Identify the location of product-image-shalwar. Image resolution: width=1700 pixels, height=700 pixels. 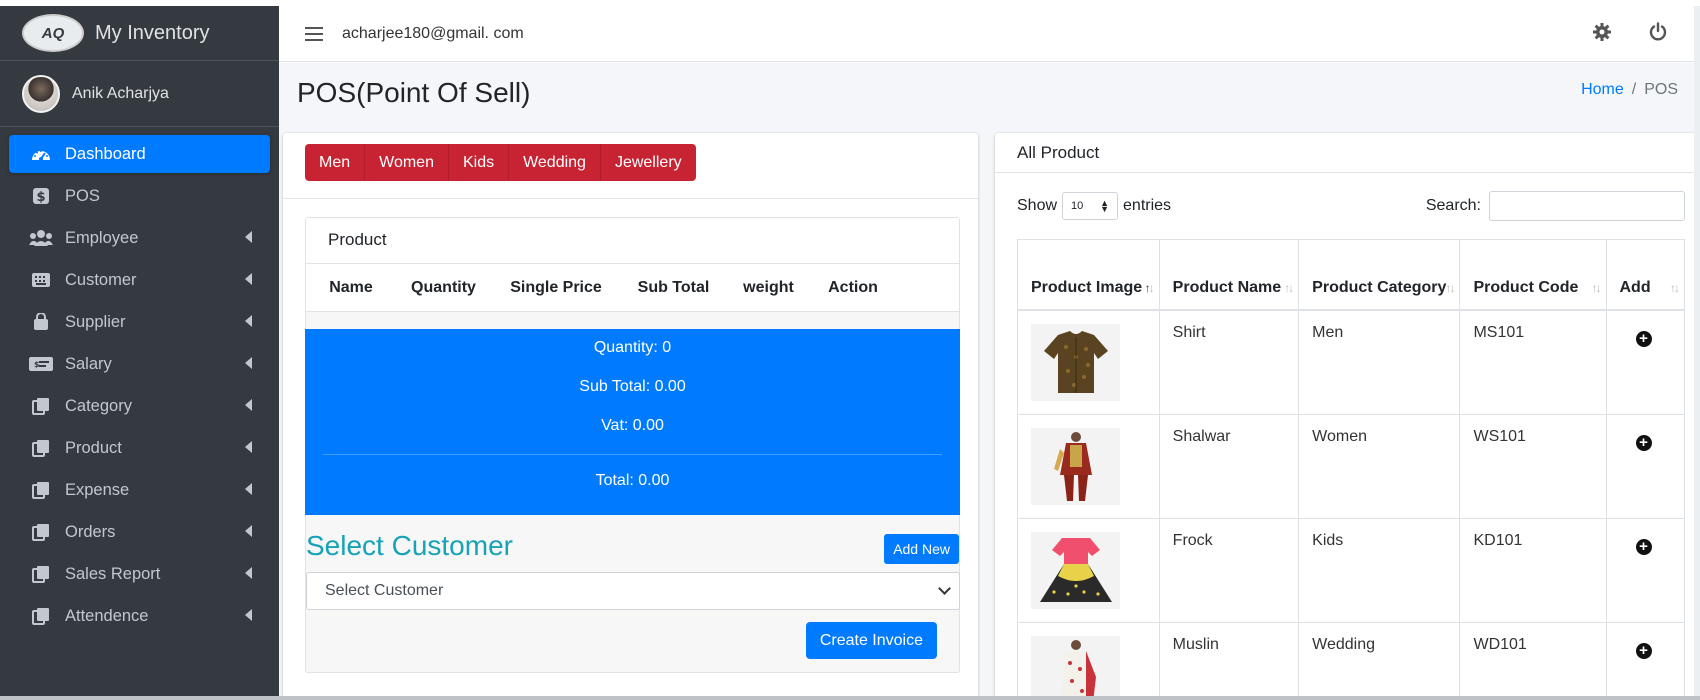
(1075, 466).